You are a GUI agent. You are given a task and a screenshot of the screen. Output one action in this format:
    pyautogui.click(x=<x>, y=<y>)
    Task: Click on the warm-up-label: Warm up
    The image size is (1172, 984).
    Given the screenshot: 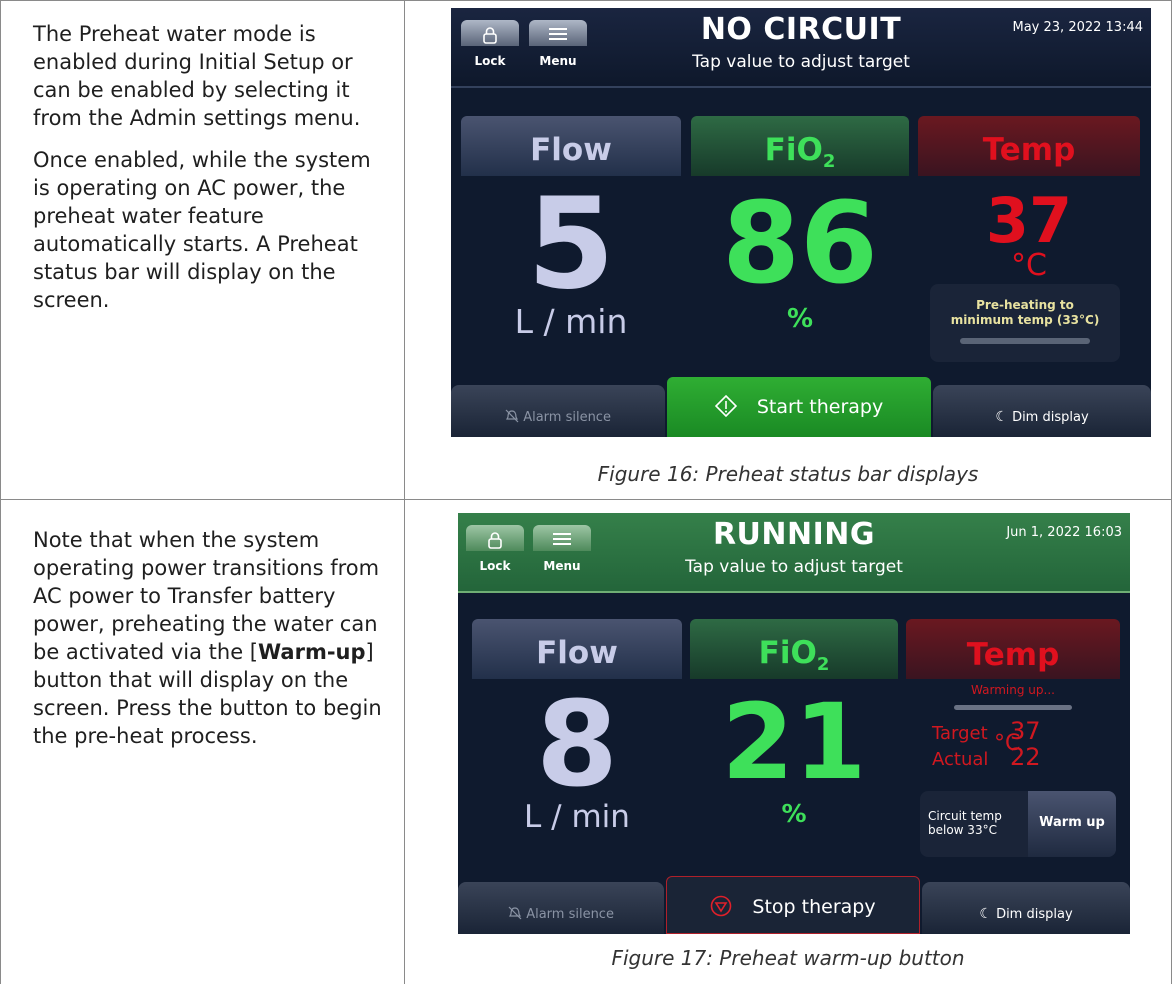 What is the action you would take?
    pyautogui.click(x=1072, y=822)
    